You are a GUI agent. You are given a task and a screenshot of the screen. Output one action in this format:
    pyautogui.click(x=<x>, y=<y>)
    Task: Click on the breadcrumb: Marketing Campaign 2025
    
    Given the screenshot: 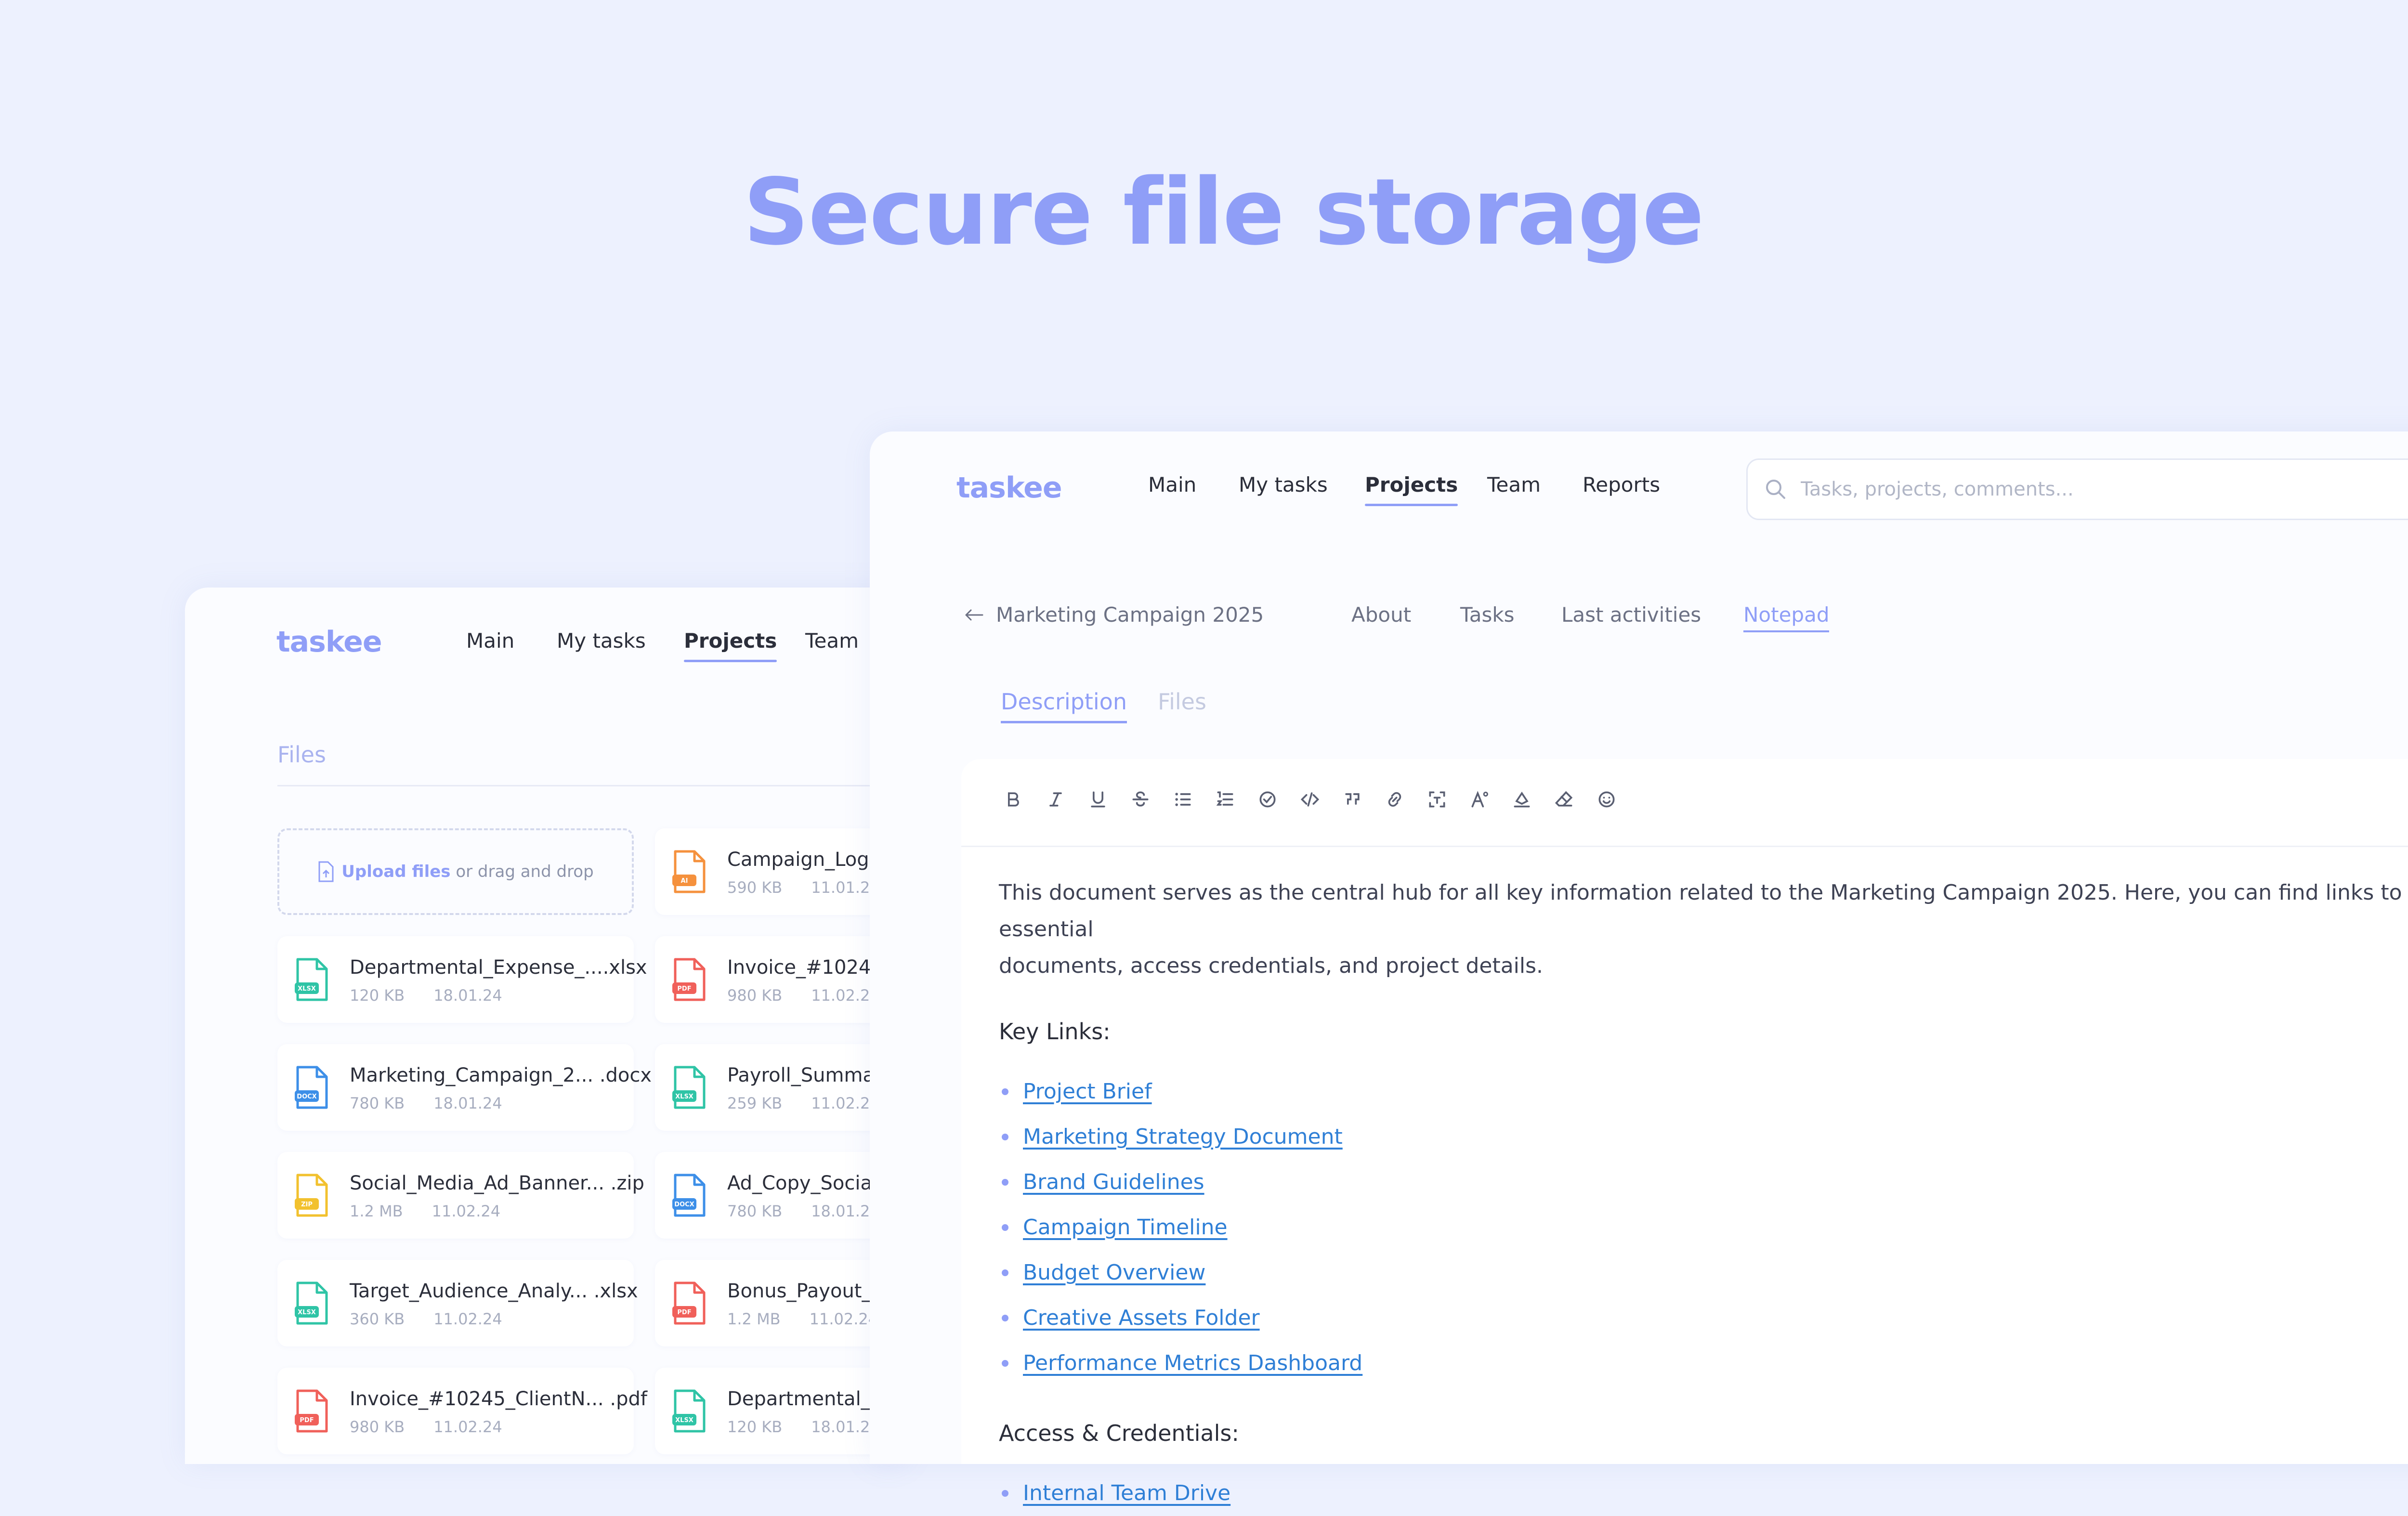 What is the action you would take?
    pyautogui.click(x=1114, y=615)
    